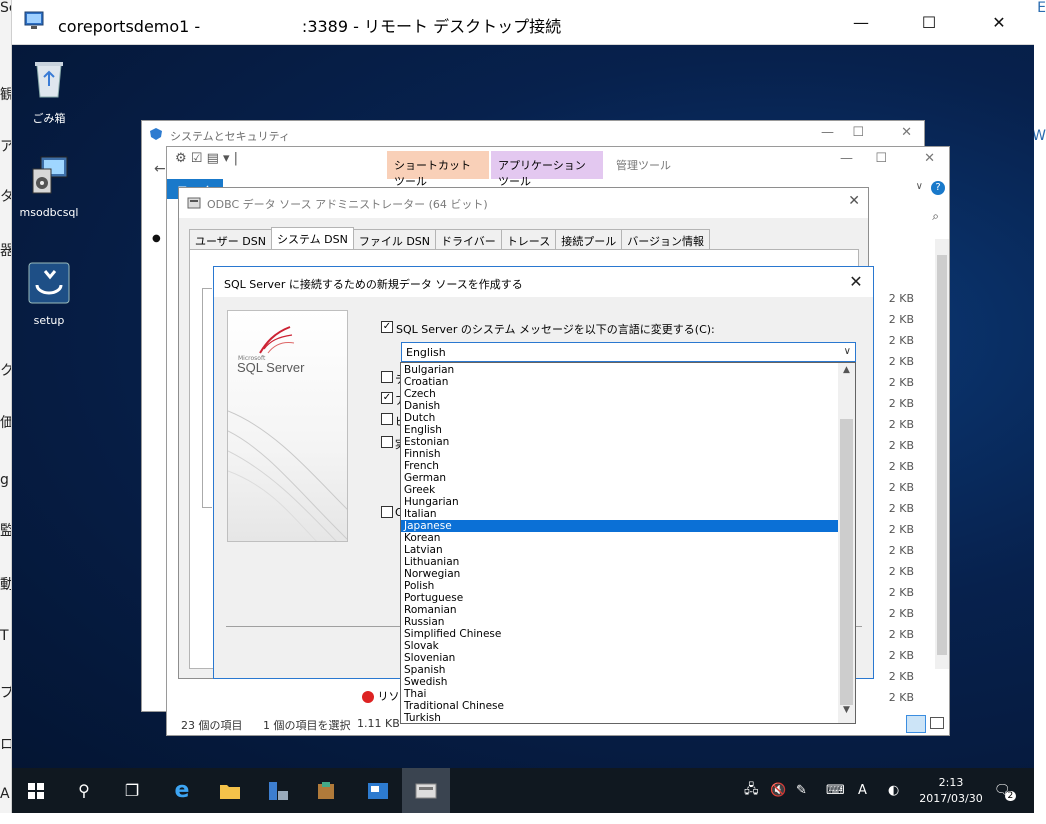 This screenshot has height=824, width=1046. What do you see at coordinates (378, 790) in the screenshot?
I see `admin-tools-taskbar-button` at bounding box center [378, 790].